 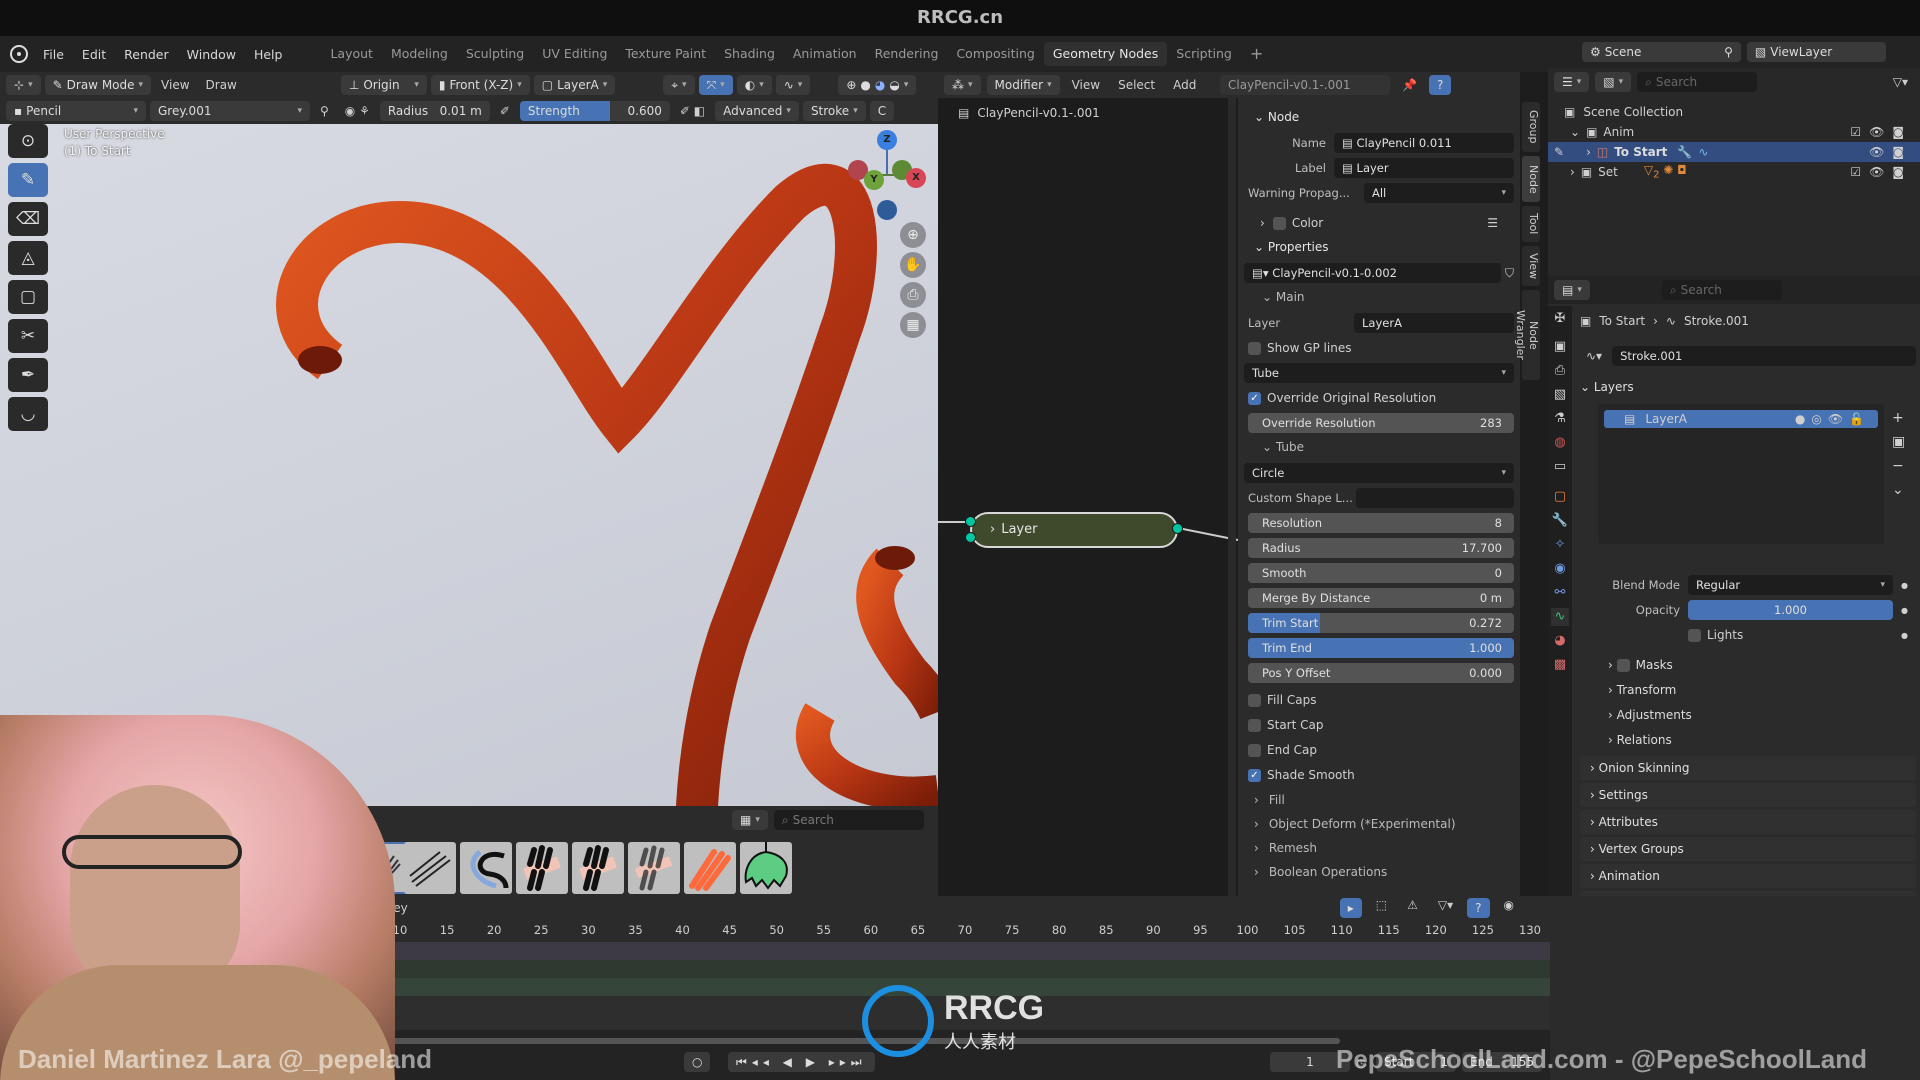 I want to click on advanced-dropdown: Advanced ▾, so click(x=757, y=111).